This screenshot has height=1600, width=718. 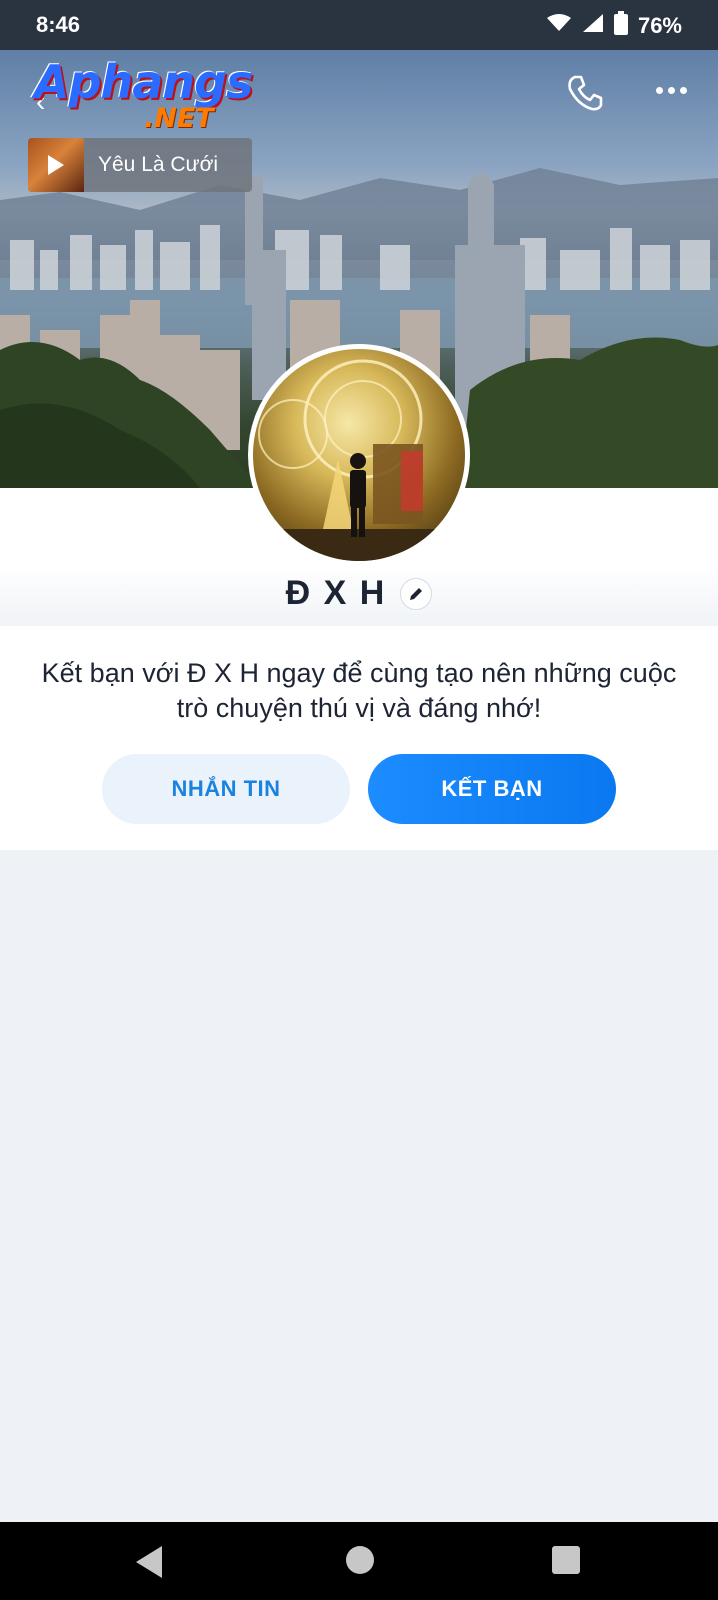 I want to click on wifi-icon, so click(x=559, y=25).